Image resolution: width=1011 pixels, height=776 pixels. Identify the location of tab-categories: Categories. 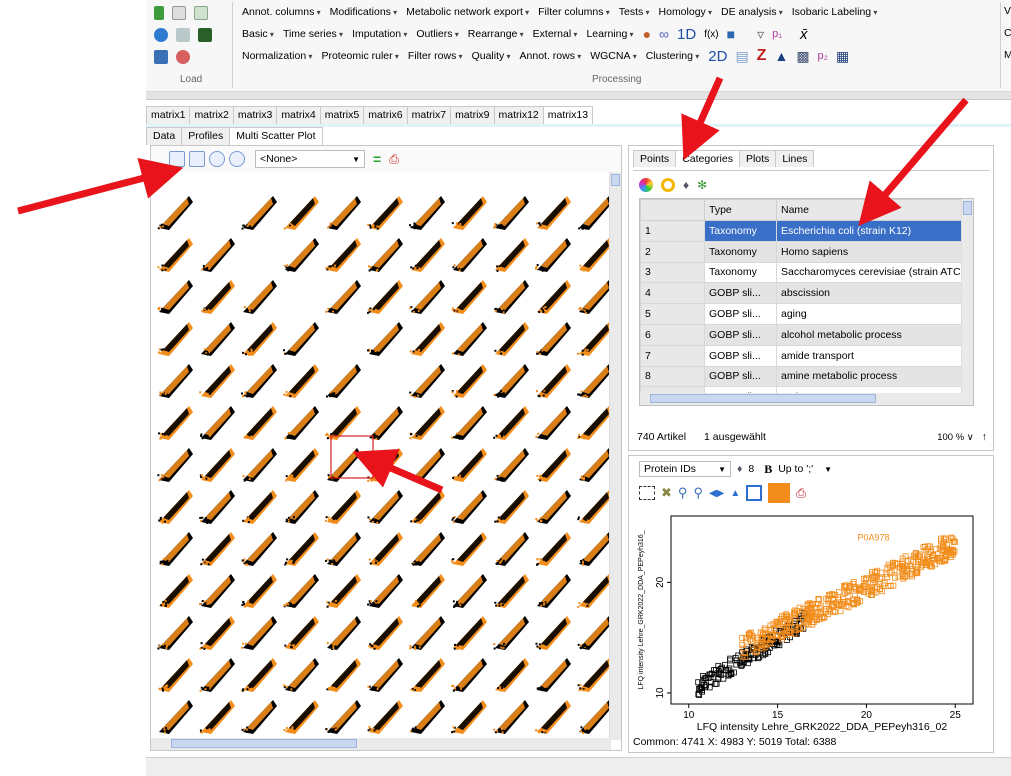
(707, 158).